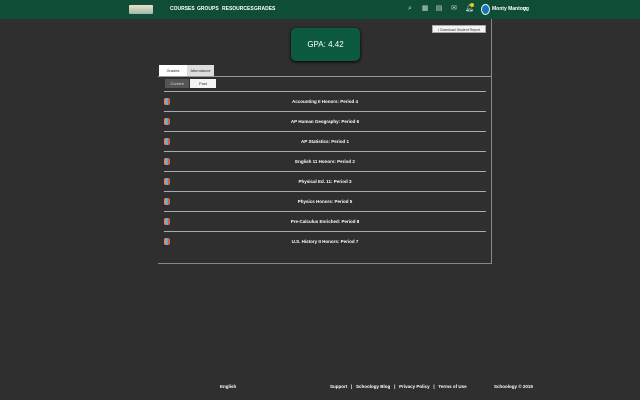  What do you see at coordinates (182, 9) in the screenshot?
I see `nav-courses: COURSES` at bounding box center [182, 9].